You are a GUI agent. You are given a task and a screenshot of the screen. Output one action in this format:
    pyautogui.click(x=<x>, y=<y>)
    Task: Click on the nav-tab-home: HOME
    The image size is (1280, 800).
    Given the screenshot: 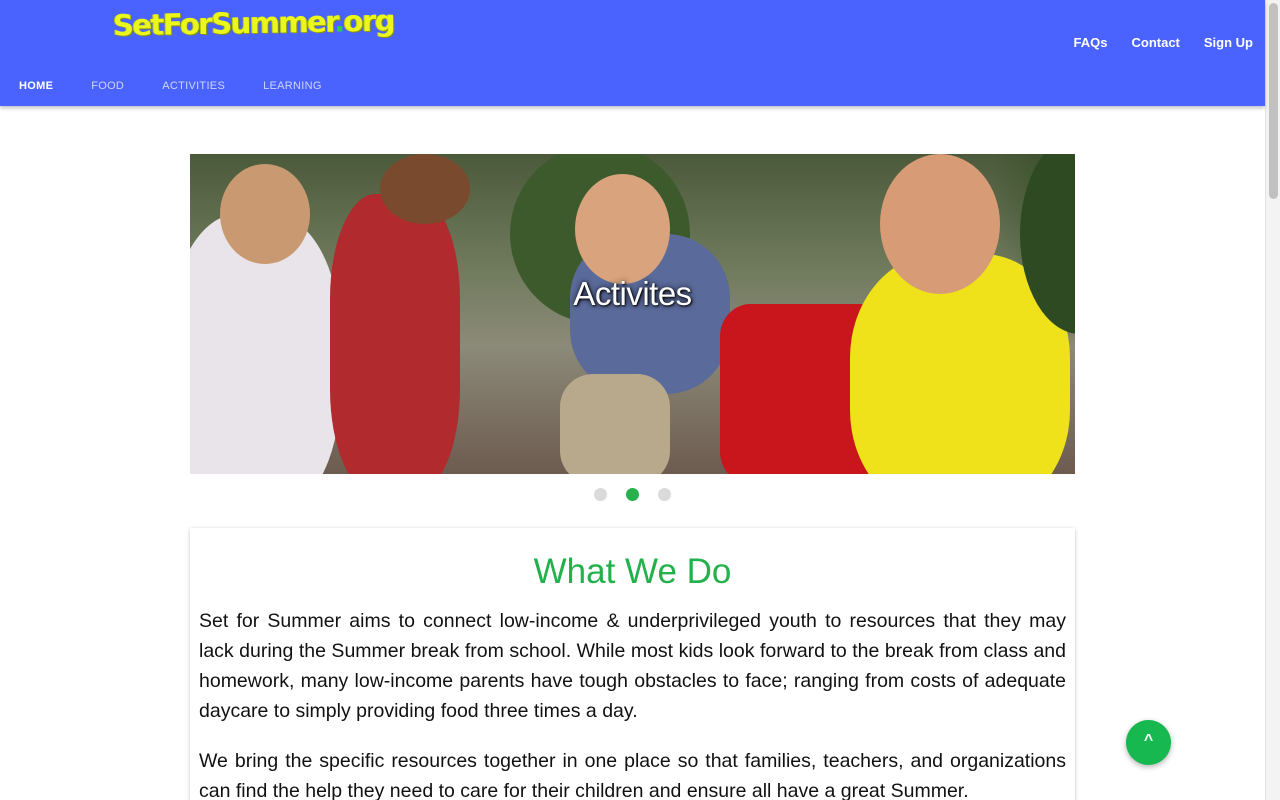 What is the action you would take?
    pyautogui.click(x=36, y=89)
    